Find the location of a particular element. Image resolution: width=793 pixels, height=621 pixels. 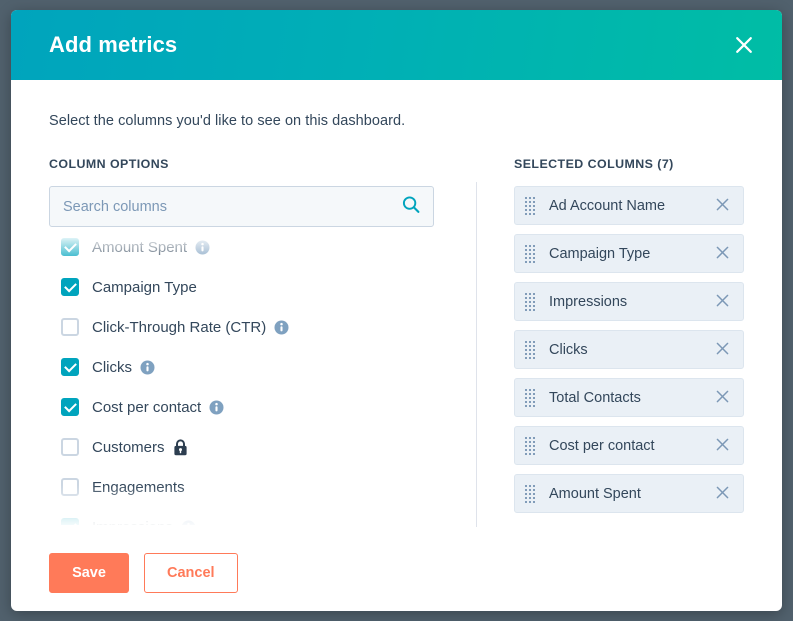

selected-column-chip: Cost per contact is located at coordinates (629, 445).